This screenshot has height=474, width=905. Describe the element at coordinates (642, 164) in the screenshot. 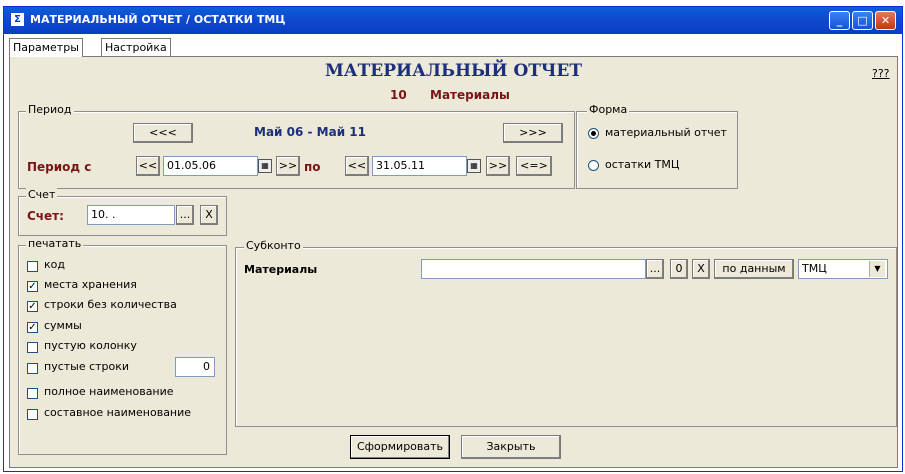

I see `form-option-stock-label: остатки ТМЦ` at that location.